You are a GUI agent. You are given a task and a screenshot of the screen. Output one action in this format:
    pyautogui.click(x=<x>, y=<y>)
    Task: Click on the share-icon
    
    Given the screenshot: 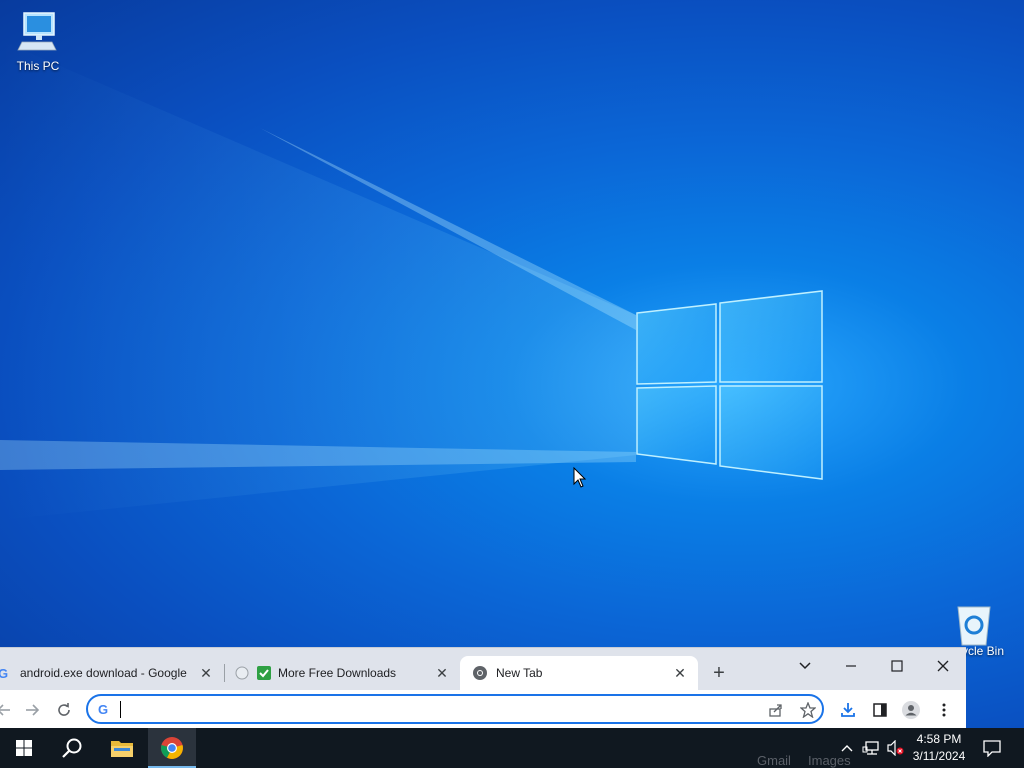 What is the action you would take?
    pyautogui.click(x=776, y=710)
    